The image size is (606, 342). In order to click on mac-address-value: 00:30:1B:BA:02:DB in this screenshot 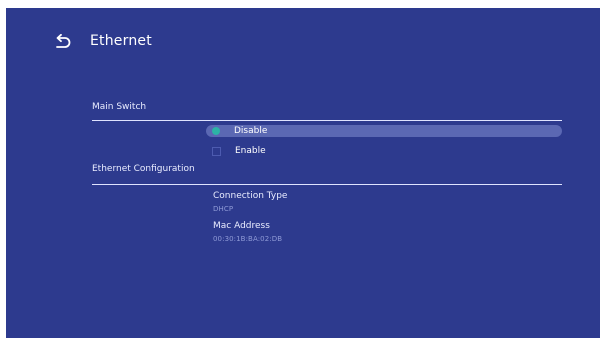, I will do `click(248, 239)`.